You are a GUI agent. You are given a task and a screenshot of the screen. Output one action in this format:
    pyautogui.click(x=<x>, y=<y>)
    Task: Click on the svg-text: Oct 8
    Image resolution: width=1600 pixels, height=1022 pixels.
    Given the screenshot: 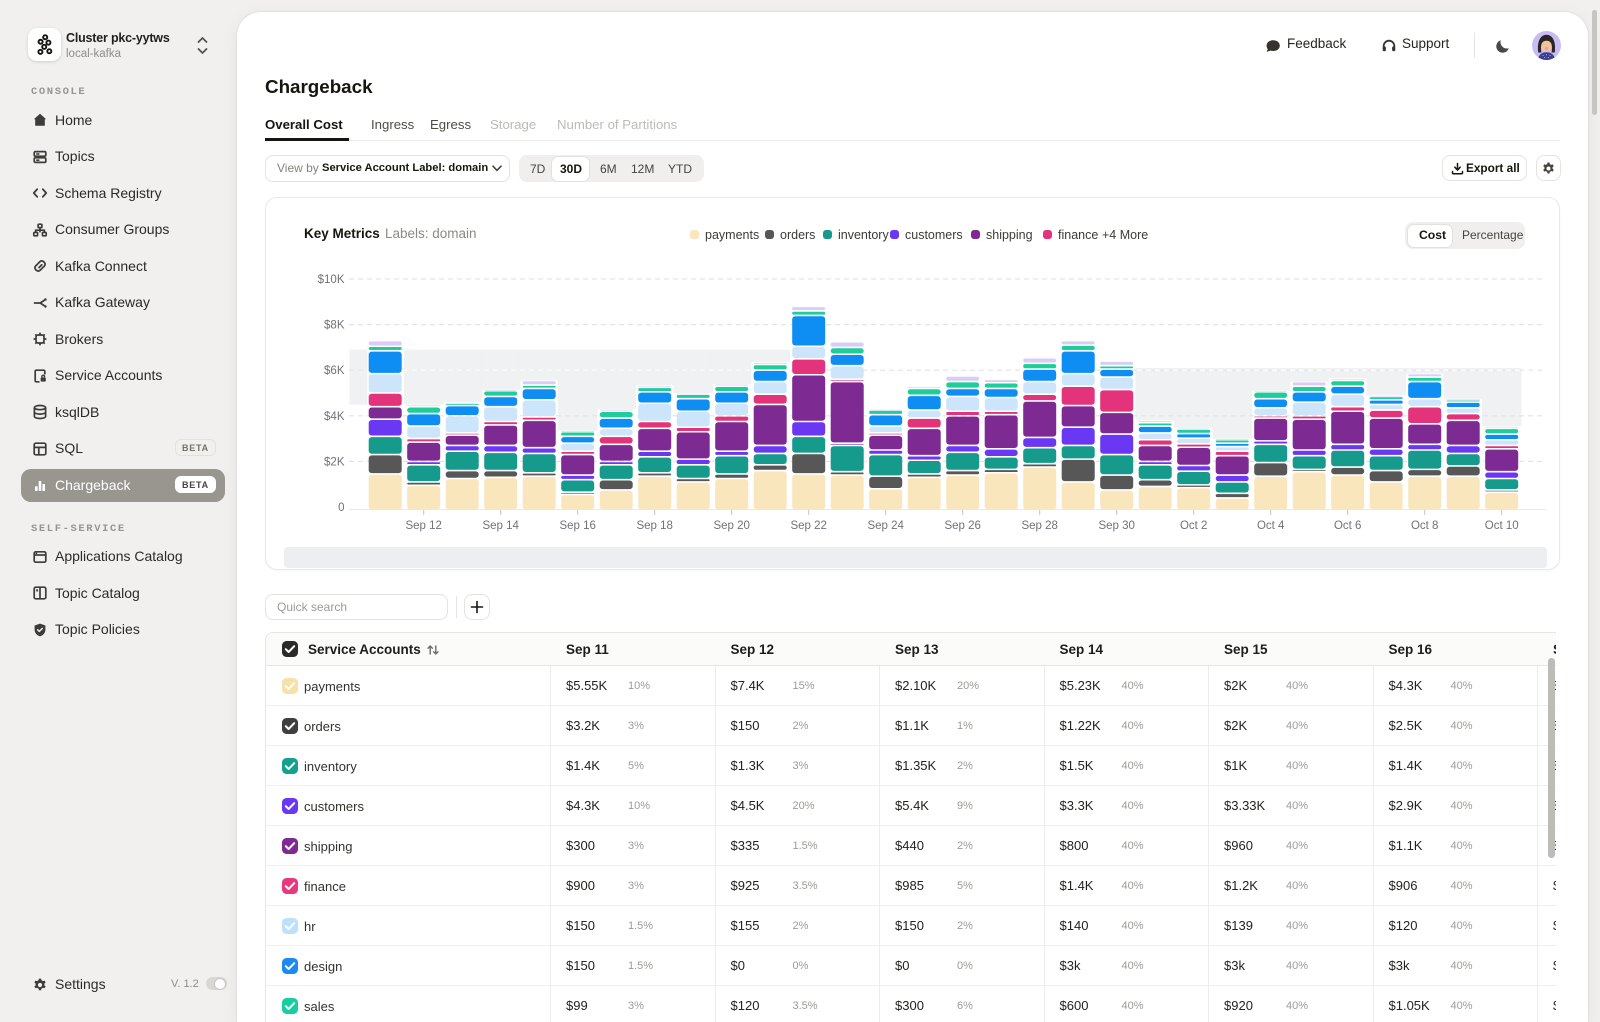 What is the action you would take?
    pyautogui.click(x=1424, y=526)
    